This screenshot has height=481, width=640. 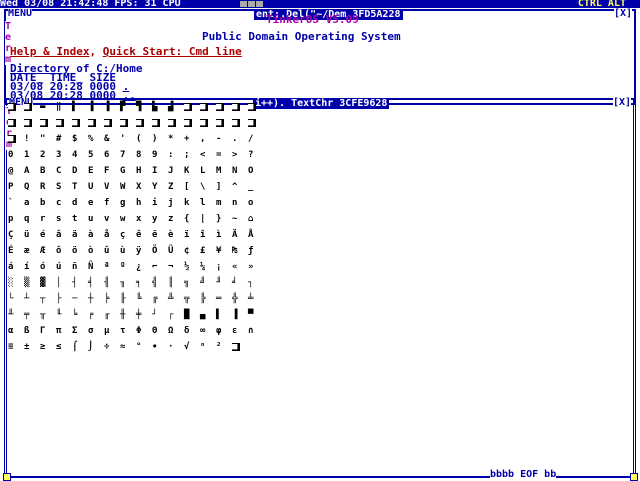 What do you see at coordinates (75, 283) in the screenshot?
I see `charmap-cell: ┤` at bounding box center [75, 283].